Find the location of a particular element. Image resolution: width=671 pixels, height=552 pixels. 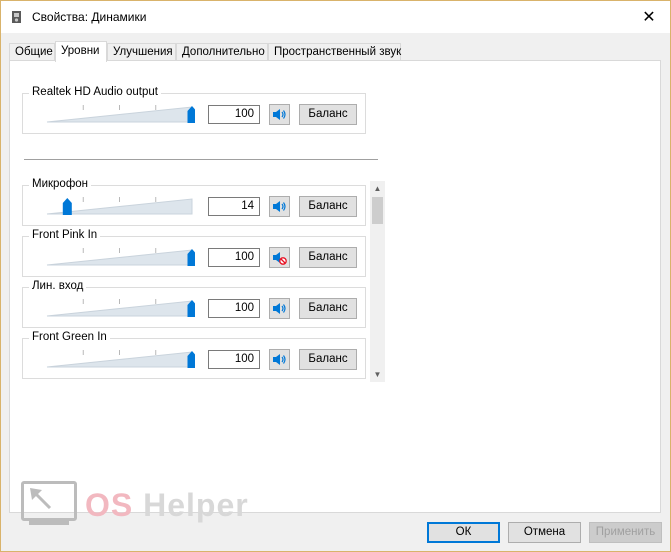

input-label: Лин. вход is located at coordinates (58, 286).